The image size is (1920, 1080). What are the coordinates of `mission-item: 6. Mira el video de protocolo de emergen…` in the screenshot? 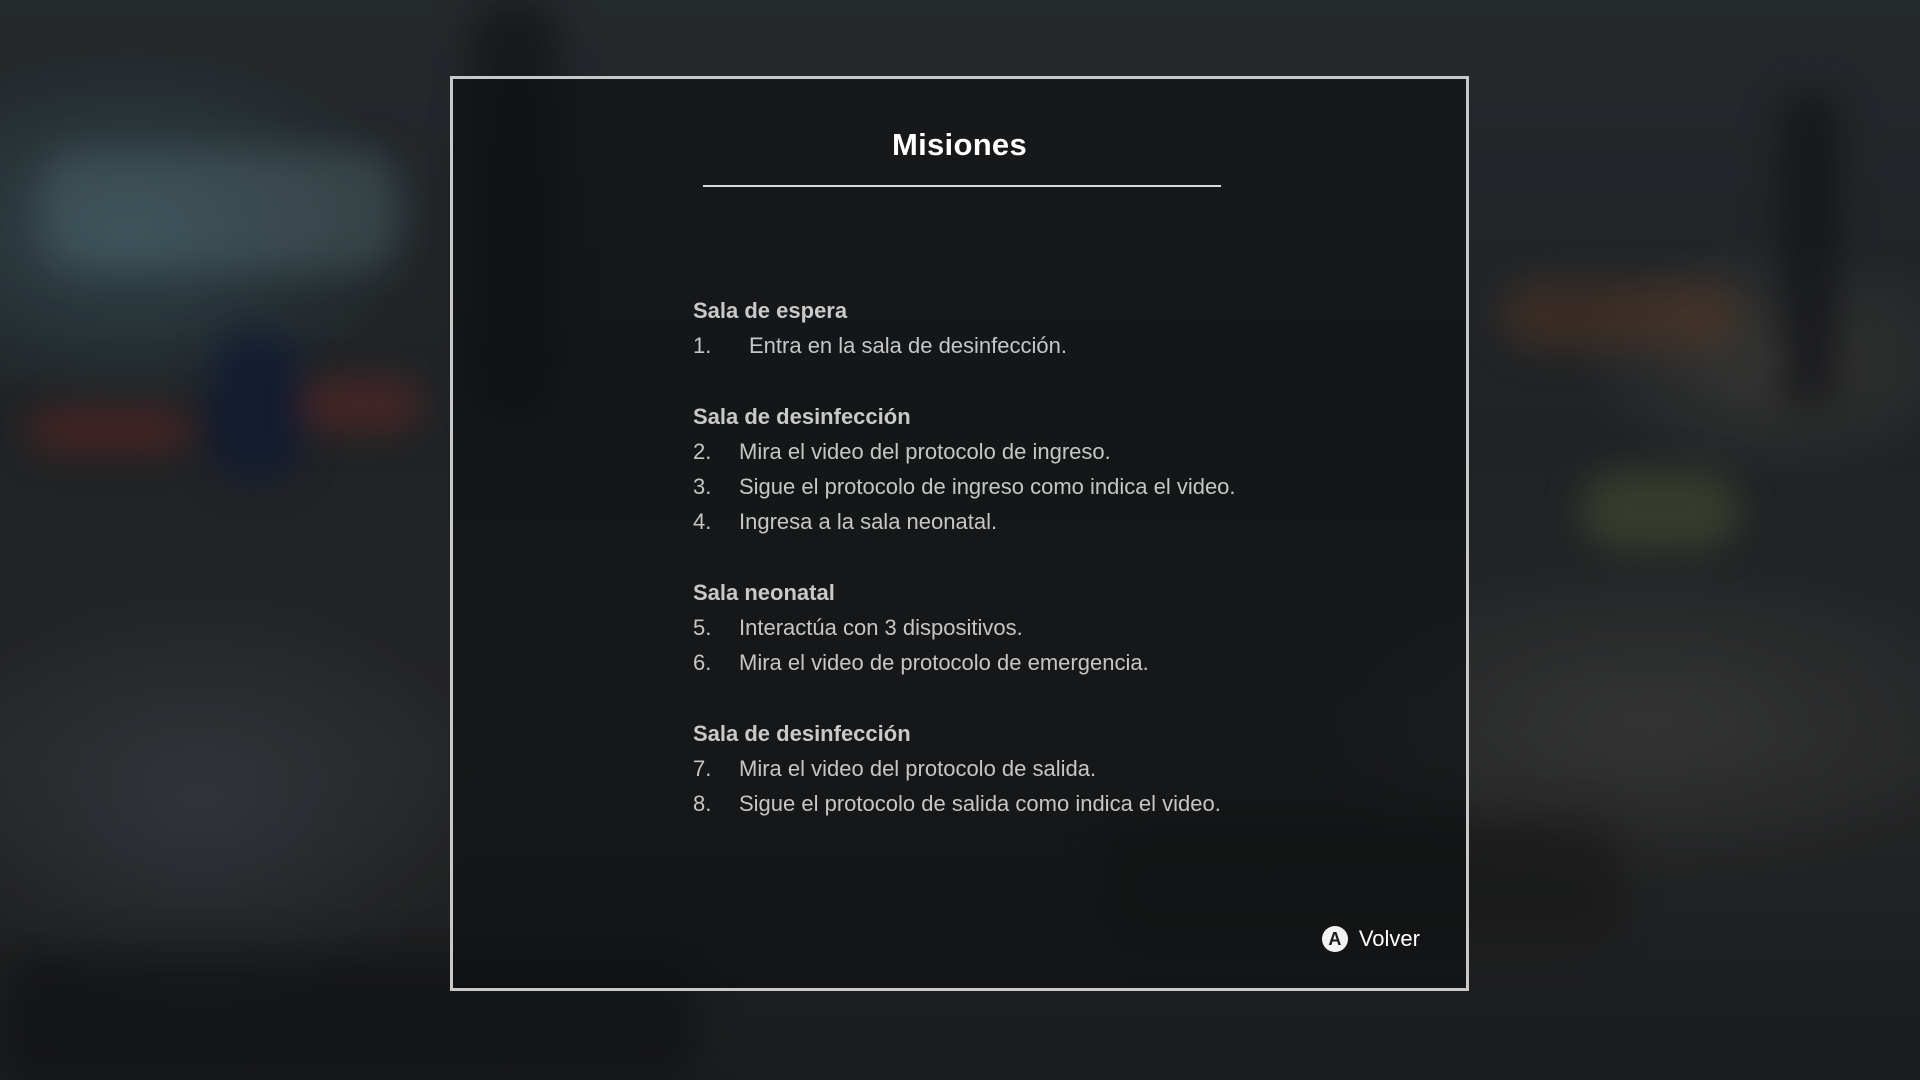 It's located at (1043, 662).